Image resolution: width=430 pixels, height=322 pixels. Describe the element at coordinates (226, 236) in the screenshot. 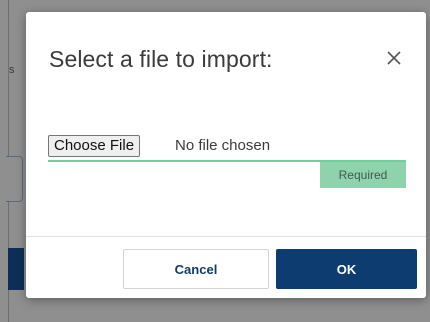

I see `footer-divider` at that location.